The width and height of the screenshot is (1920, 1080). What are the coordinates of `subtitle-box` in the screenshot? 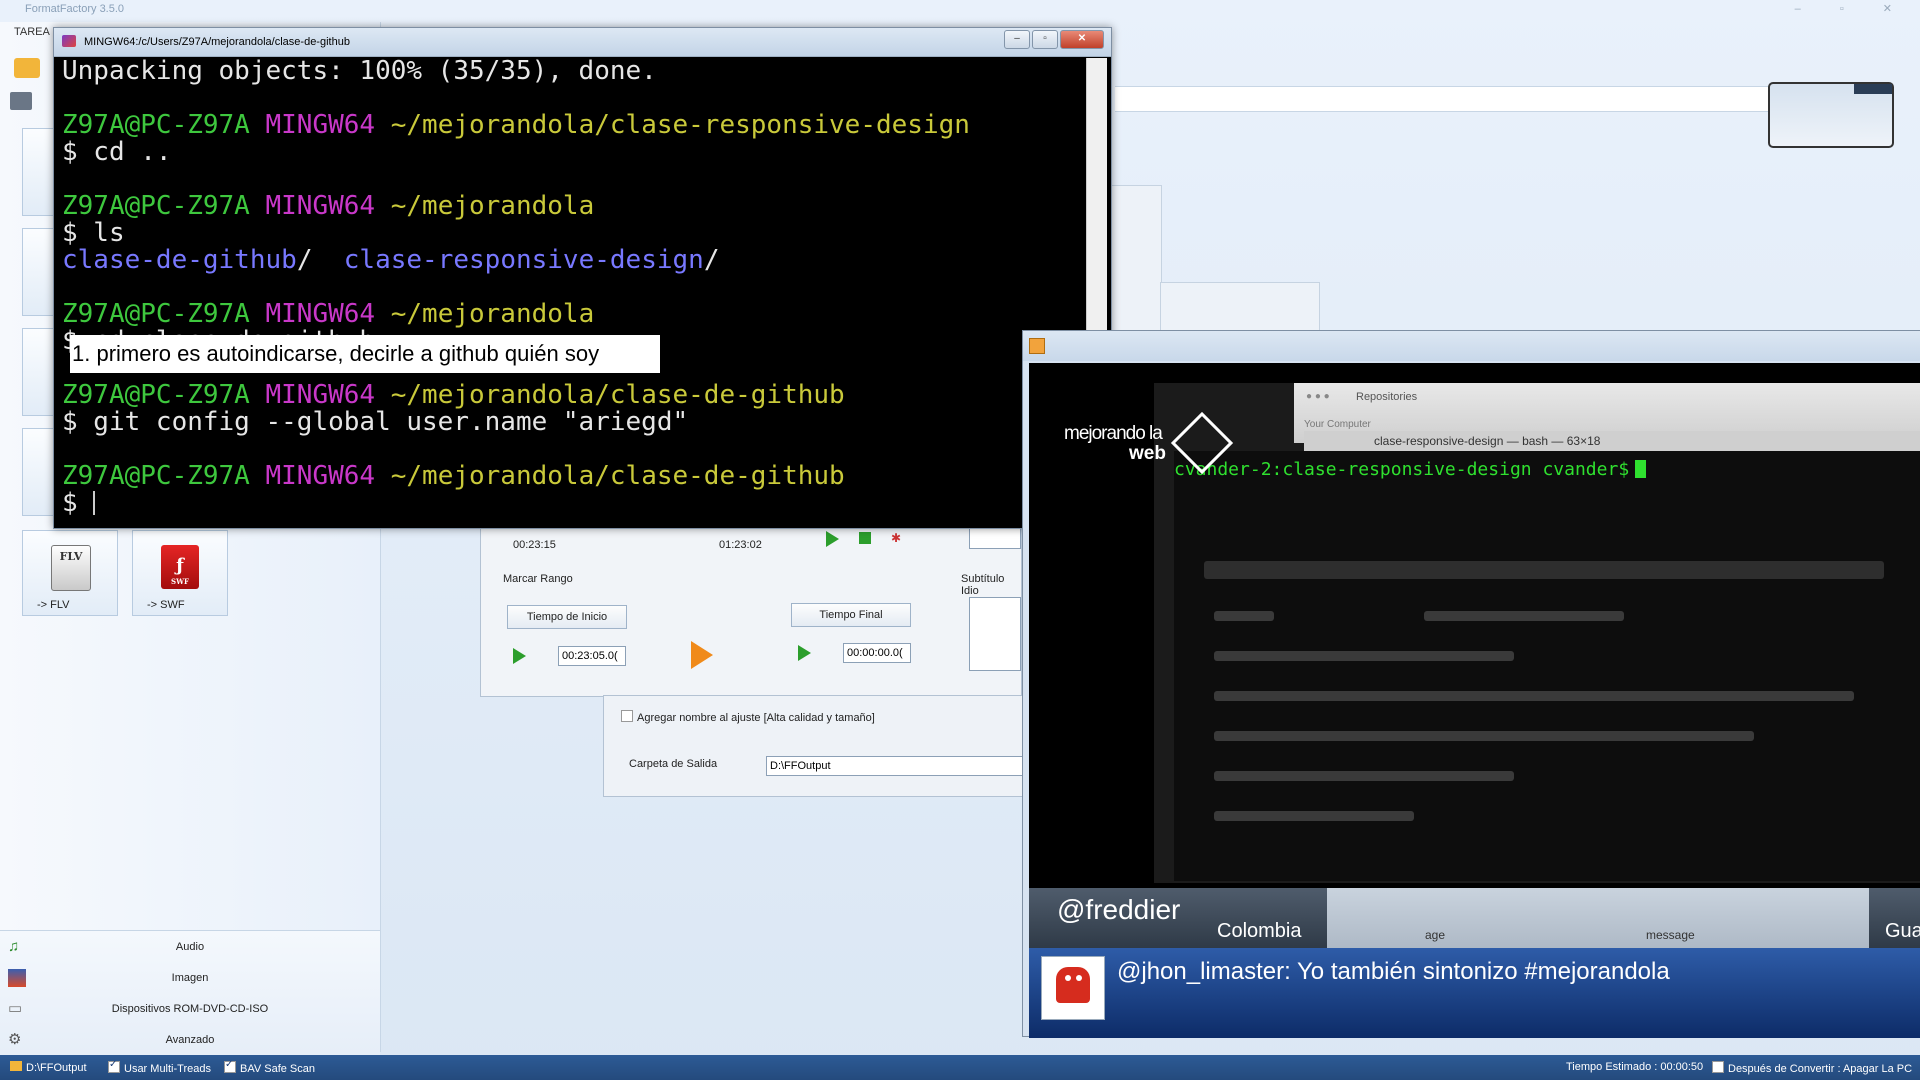 It's located at (995, 634).